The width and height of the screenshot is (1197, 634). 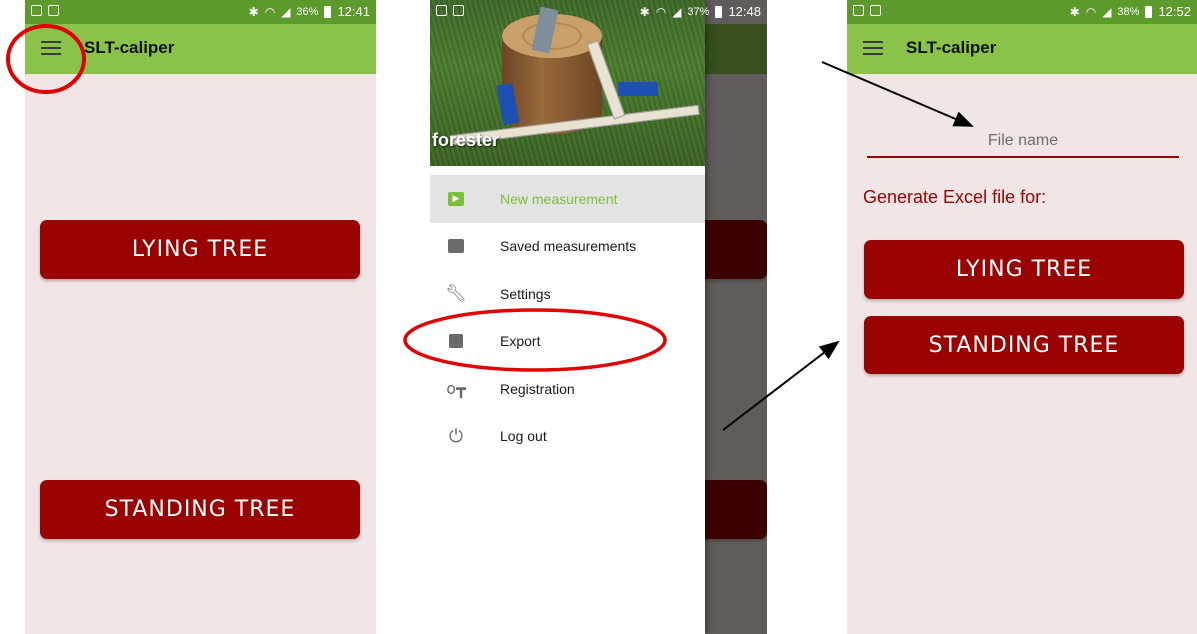 What do you see at coordinates (567, 342) in the screenshot?
I see `menu-item-export: Export` at bounding box center [567, 342].